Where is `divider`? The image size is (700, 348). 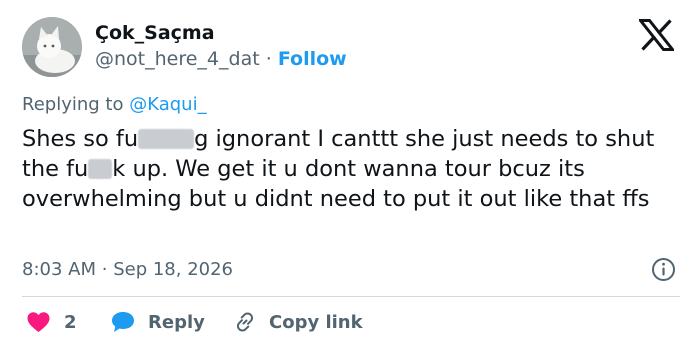
divider is located at coordinates (351, 296).